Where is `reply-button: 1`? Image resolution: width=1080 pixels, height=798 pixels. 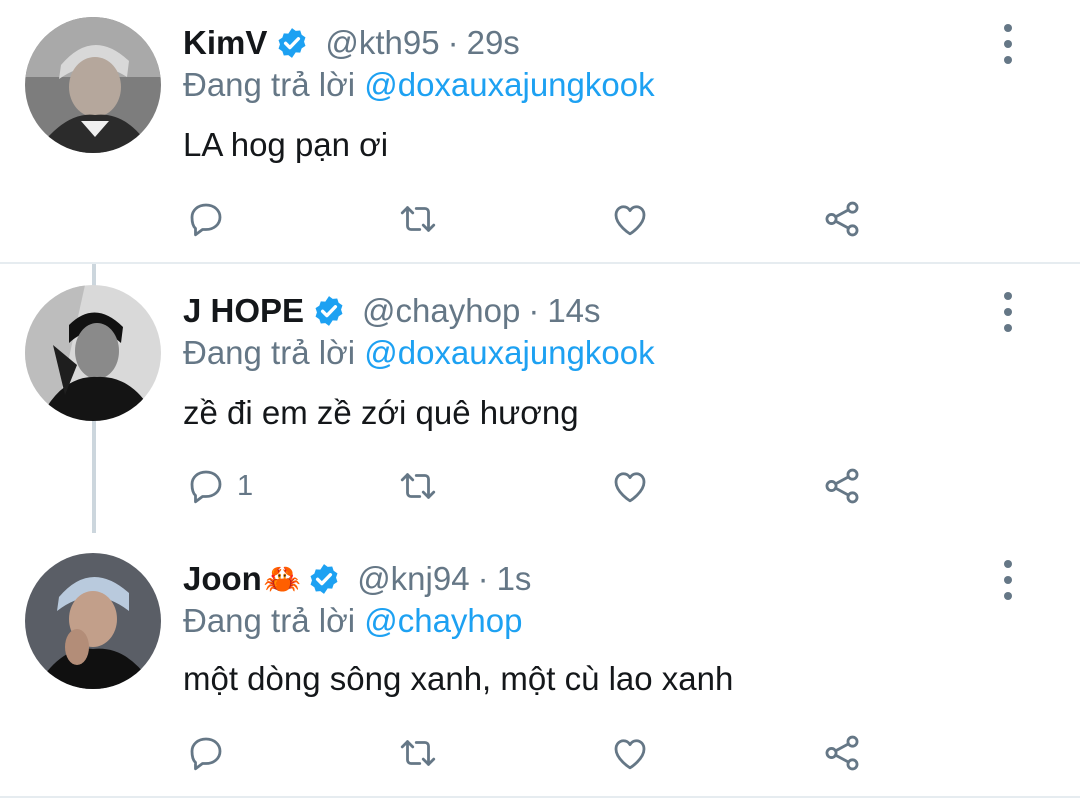
reply-button: 1 is located at coordinates (219, 486).